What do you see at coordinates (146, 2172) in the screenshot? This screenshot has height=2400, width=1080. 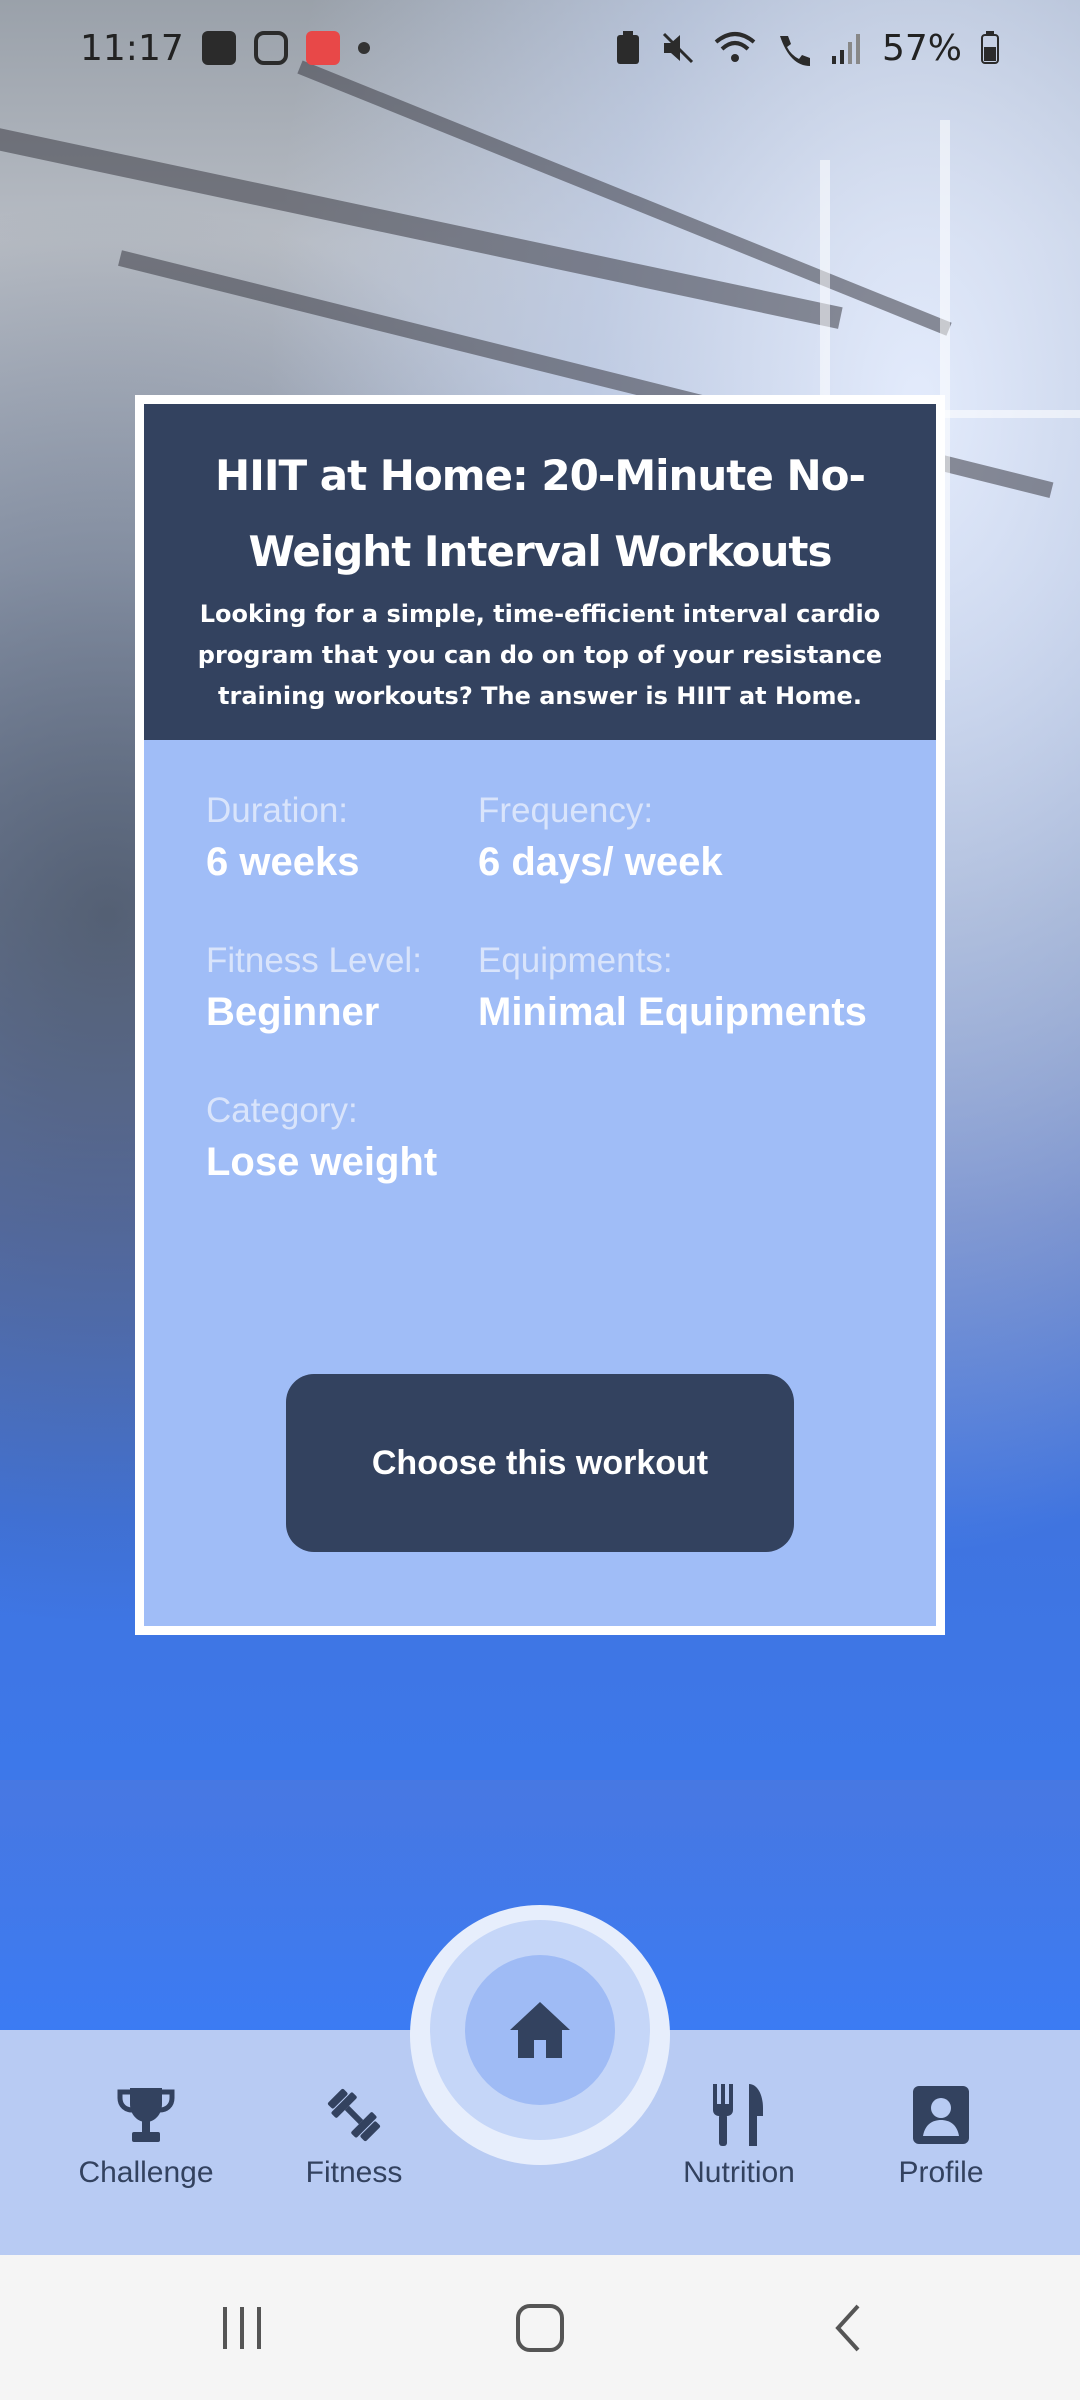 I see `nav-challenge-label: Challenge` at bounding box center [146, 2172].